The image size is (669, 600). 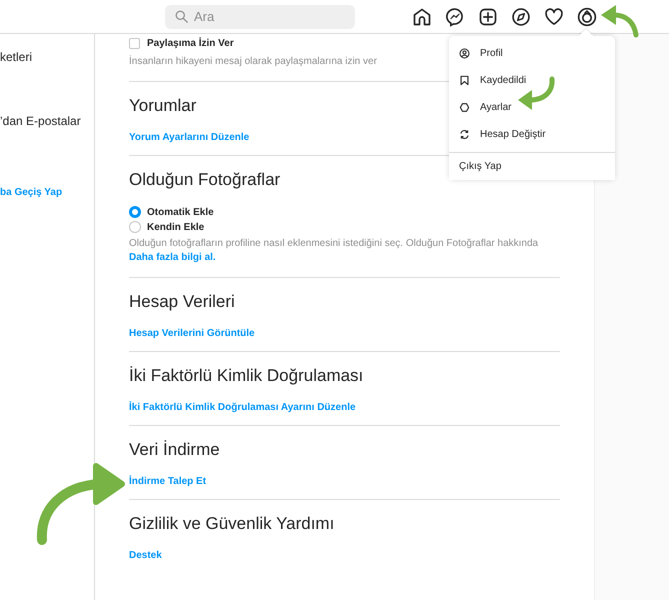 I want to click on new-post-icon, so click(x=488, y=16).